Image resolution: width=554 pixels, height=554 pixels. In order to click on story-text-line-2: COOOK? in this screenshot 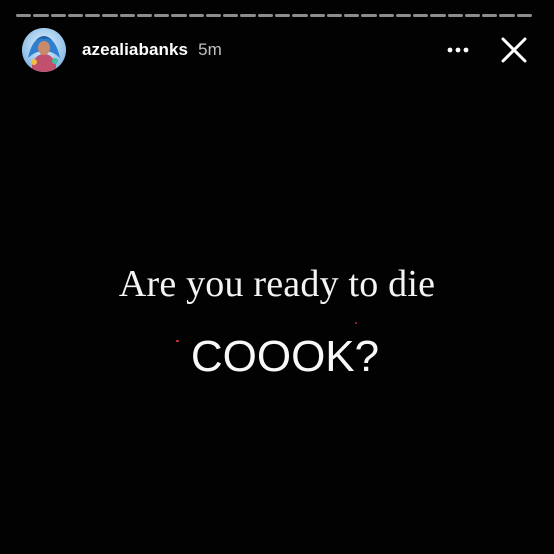, I will do `click(285, 356)`.